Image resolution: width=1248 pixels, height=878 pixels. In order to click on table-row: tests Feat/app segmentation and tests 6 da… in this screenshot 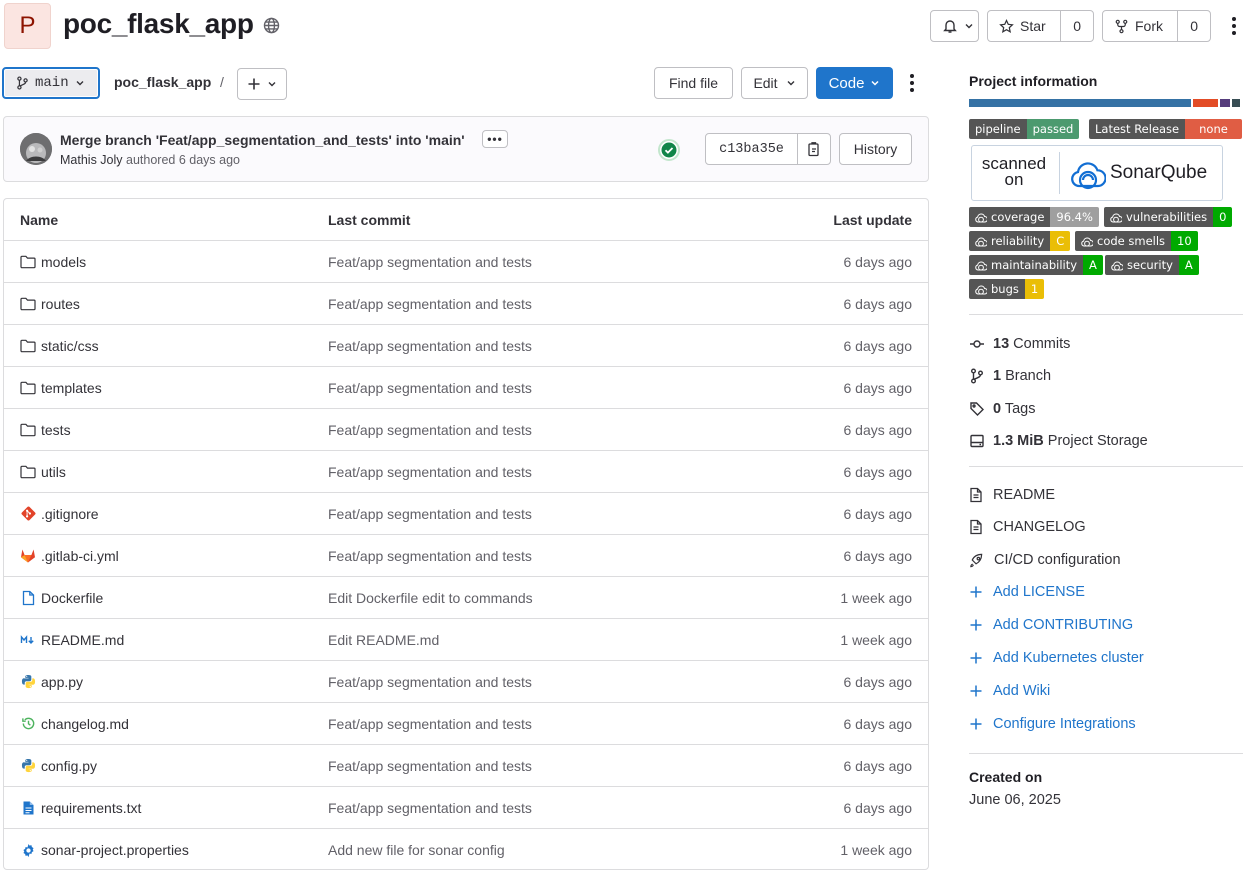, I will do `click(466, 430)`.